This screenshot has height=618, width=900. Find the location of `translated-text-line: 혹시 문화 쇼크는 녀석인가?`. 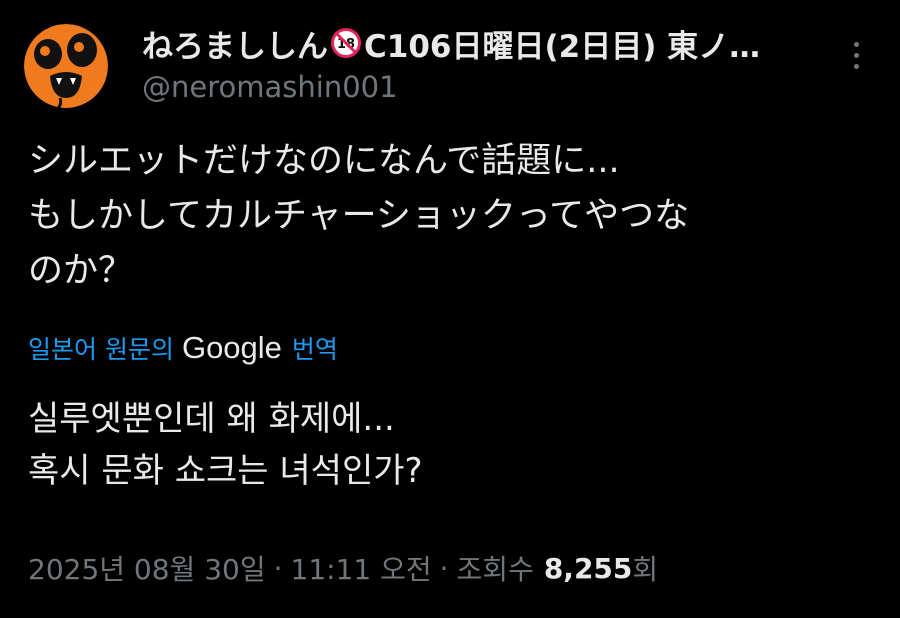

translated-text-line: 혹시 문화 쇼크는 녀석인가? is located at coordinates (225, 471).